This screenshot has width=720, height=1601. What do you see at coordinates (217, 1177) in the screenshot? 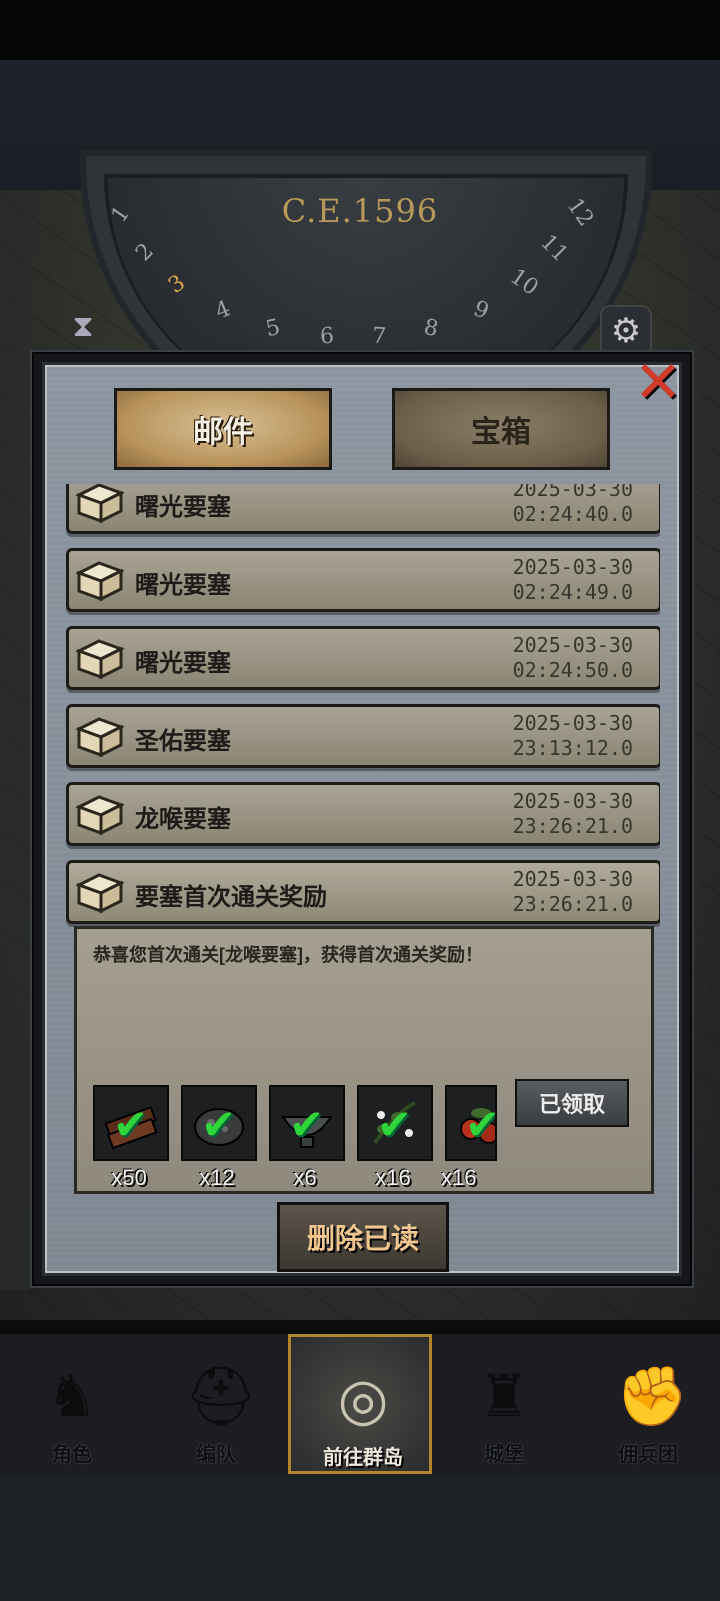
I see `reward-quantity: x12` at bounding box center [217, 1177].